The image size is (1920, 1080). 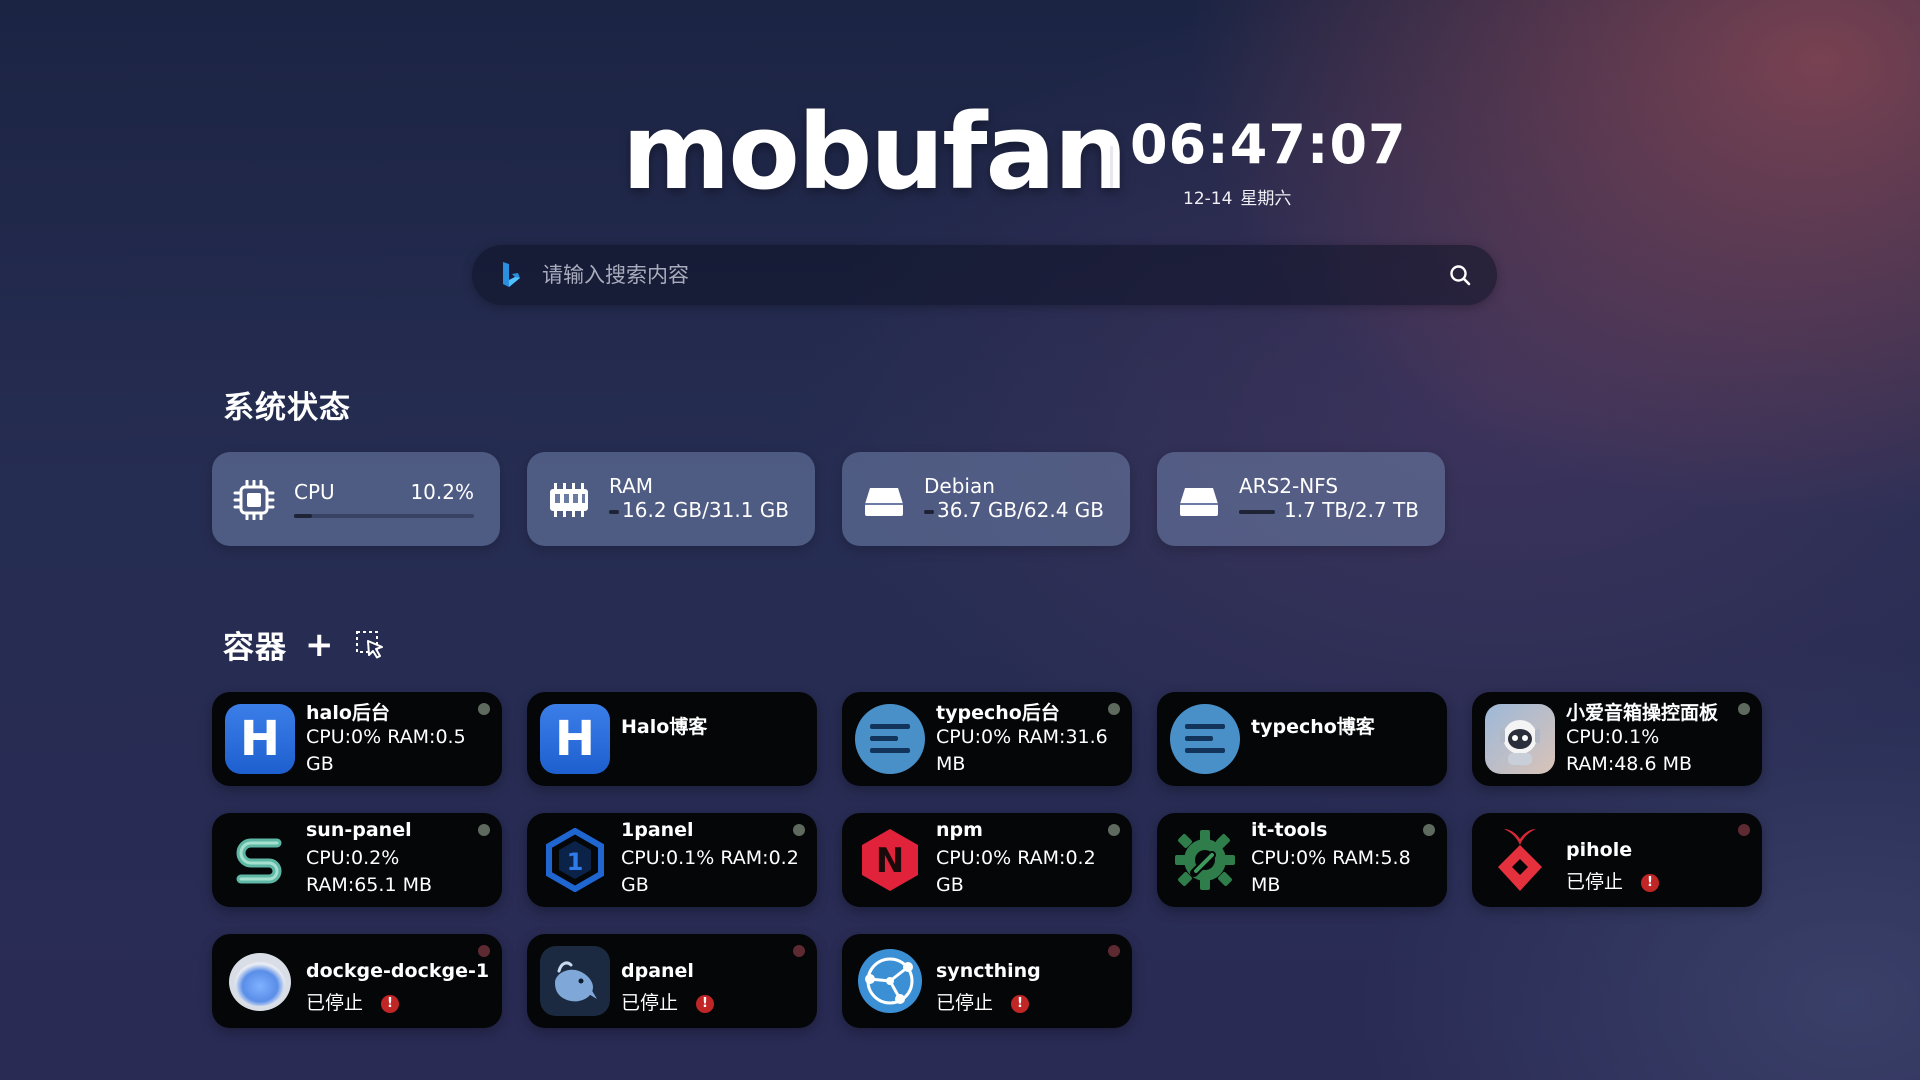 What do you see at coordinates (356, 499) in the screenshot?
I see `cpu-card: CPU 10.2%` at bounding box center [356, 499].